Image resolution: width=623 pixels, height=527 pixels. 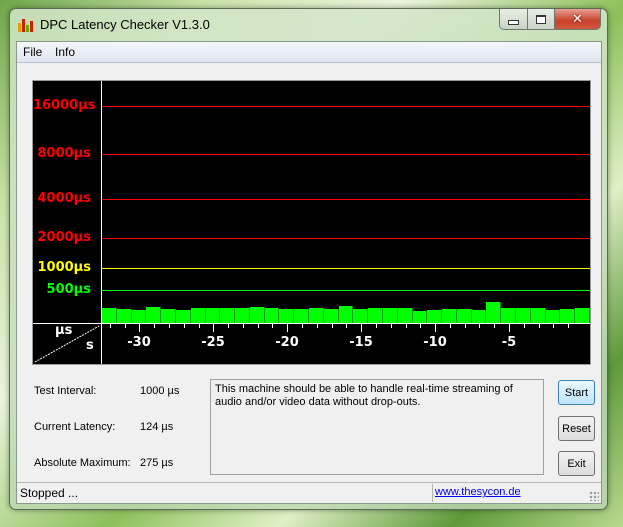 I want to click on x-tick-label: -25, so click(x=213, y=342).